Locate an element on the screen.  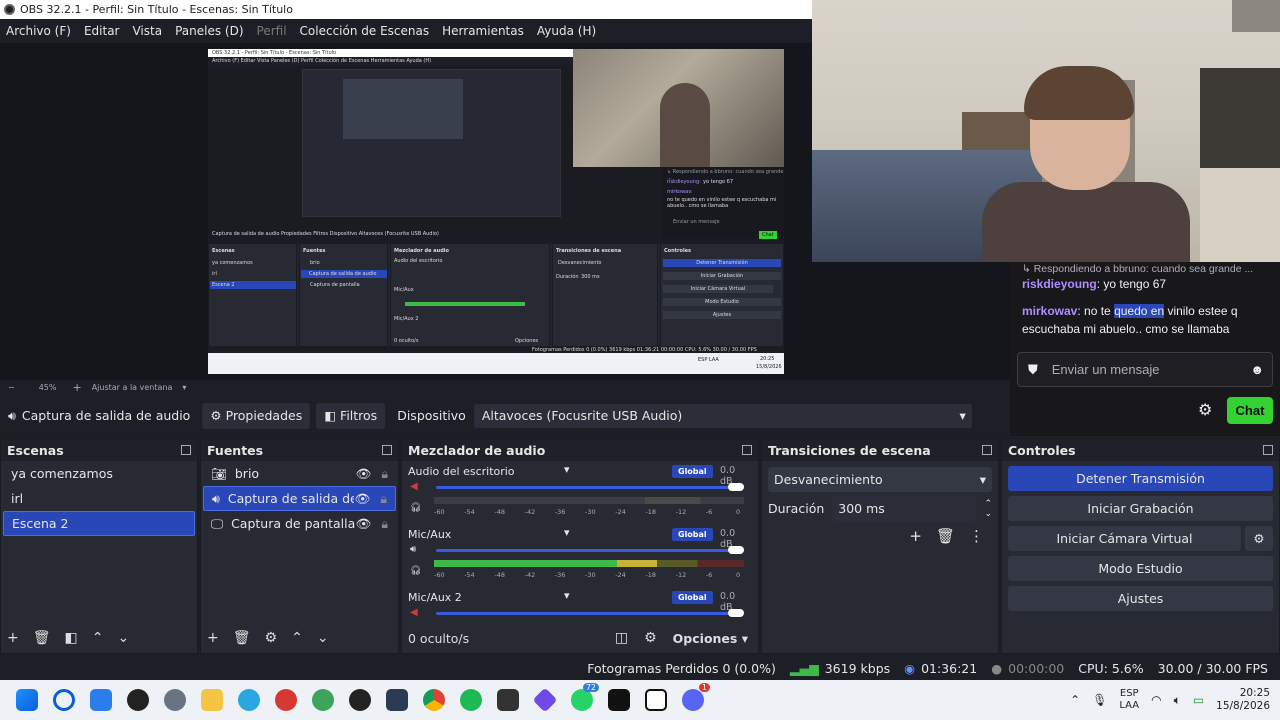
duration-stepper-icon: ⌃ ⌄ is located at coordinates (988, 509).